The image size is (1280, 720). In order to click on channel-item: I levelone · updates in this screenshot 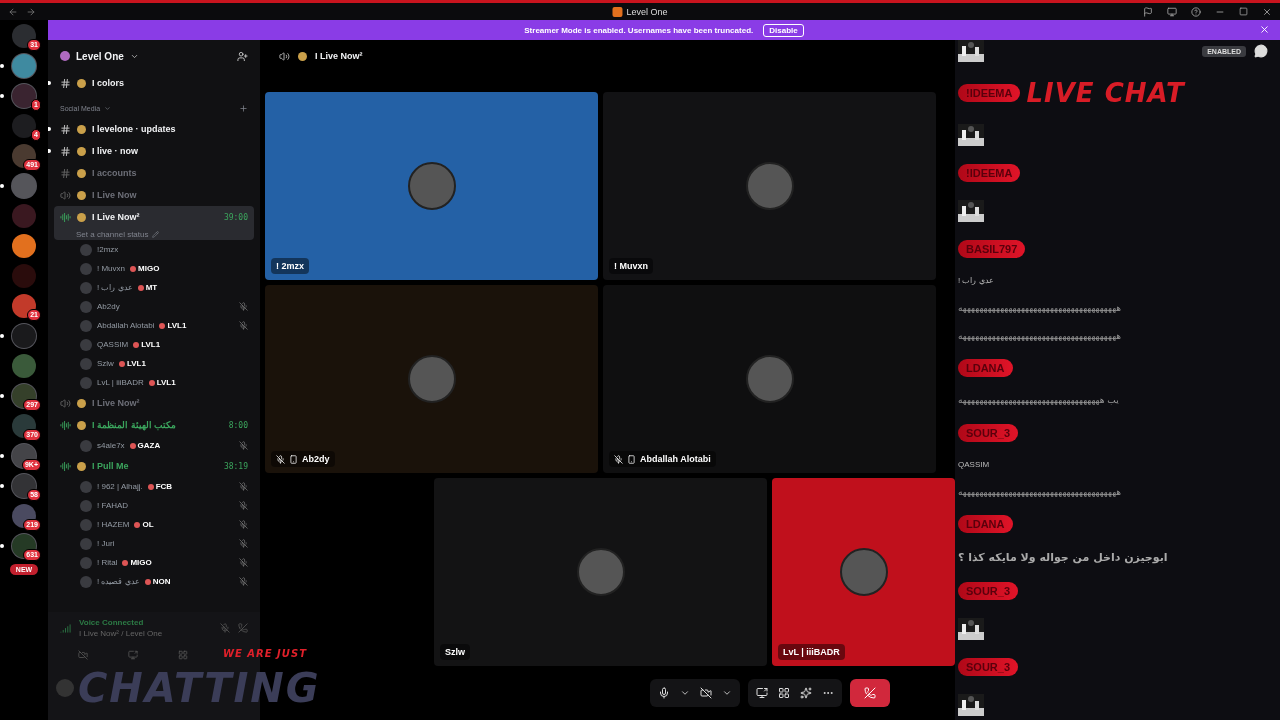, I will do `click(154, 129)`.